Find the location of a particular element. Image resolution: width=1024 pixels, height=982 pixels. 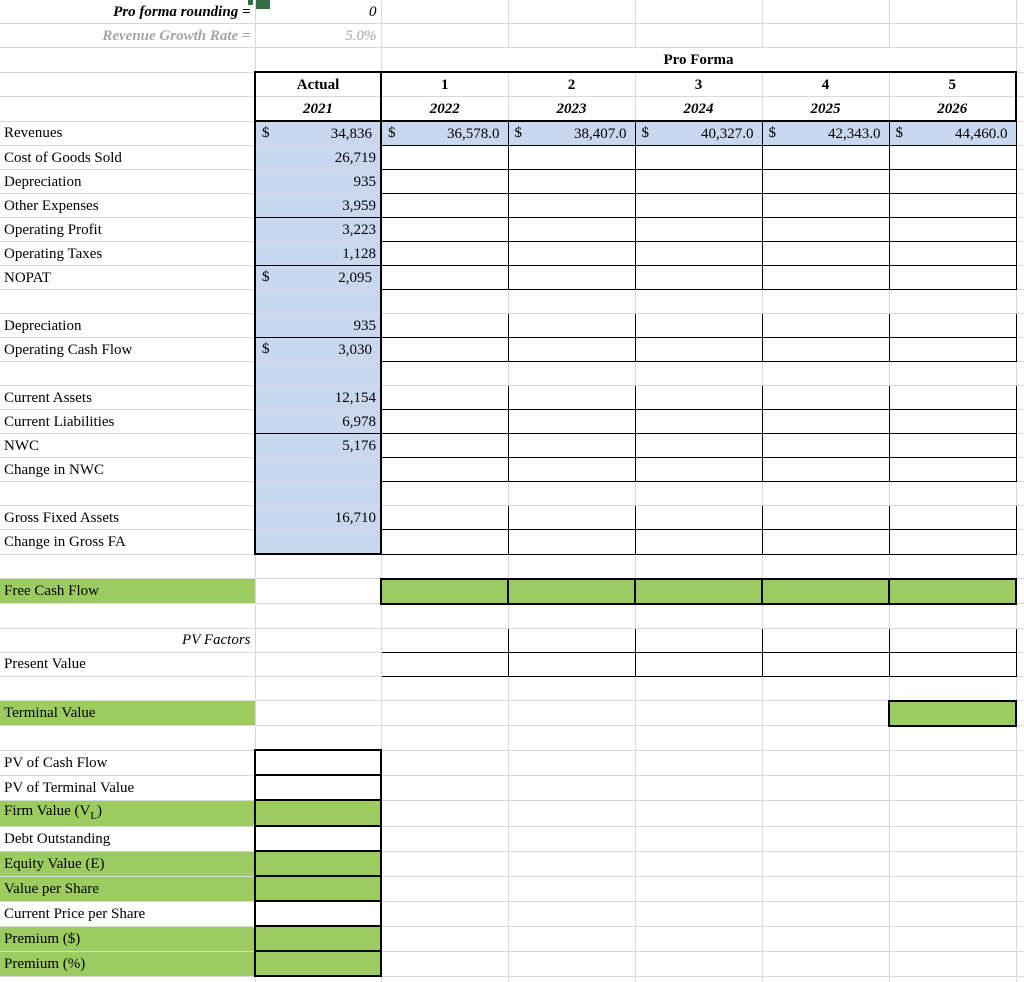

proforma-value-2024-operating-profit is located at coordinates (698, 229).